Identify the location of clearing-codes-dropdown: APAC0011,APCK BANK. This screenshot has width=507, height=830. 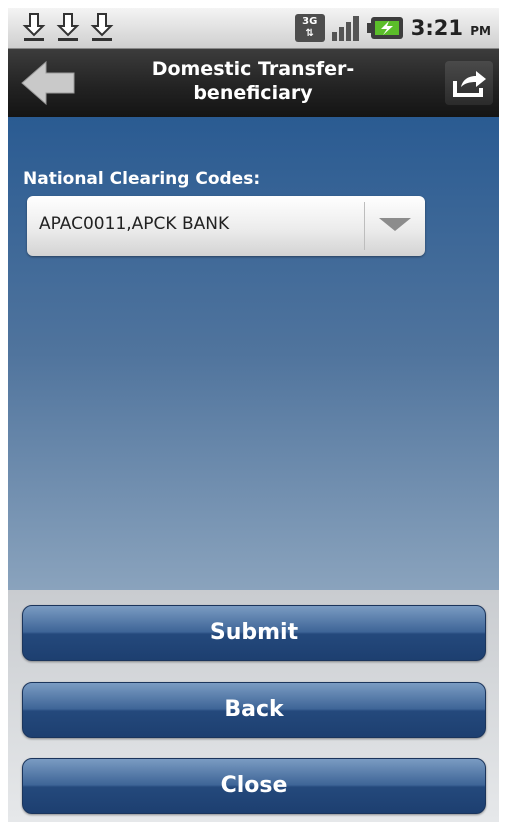
(226, 226).